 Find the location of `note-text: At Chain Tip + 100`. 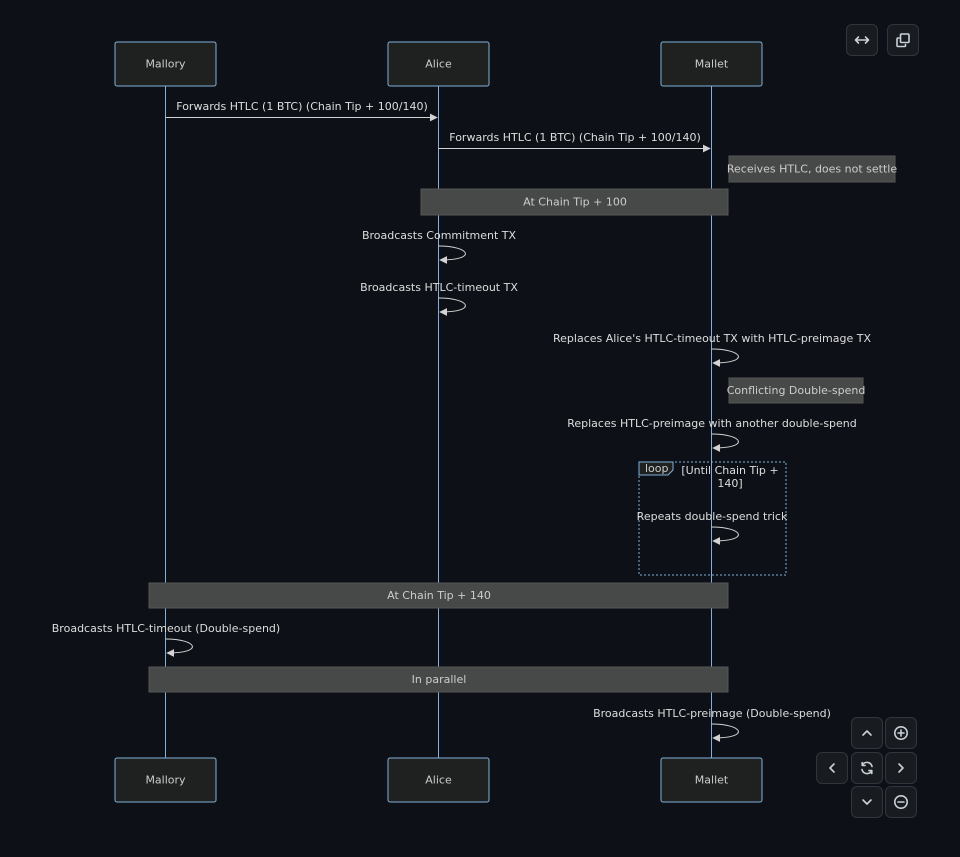

note-text: At Chain Tip + 100 is located at coordinates (575, 202).